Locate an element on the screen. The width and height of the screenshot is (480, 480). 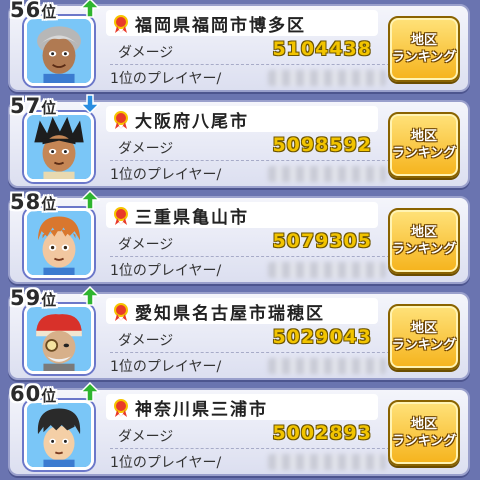
grandma-face-icon is located at coordinates (59, 51).